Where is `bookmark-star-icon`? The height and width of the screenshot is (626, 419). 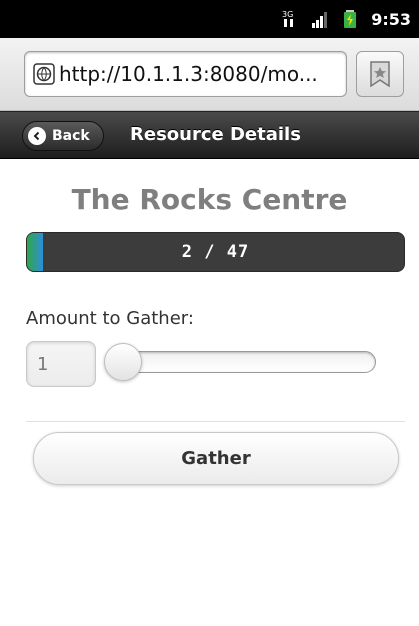 bookmark-star-icon is located at coordinates (380, 74).